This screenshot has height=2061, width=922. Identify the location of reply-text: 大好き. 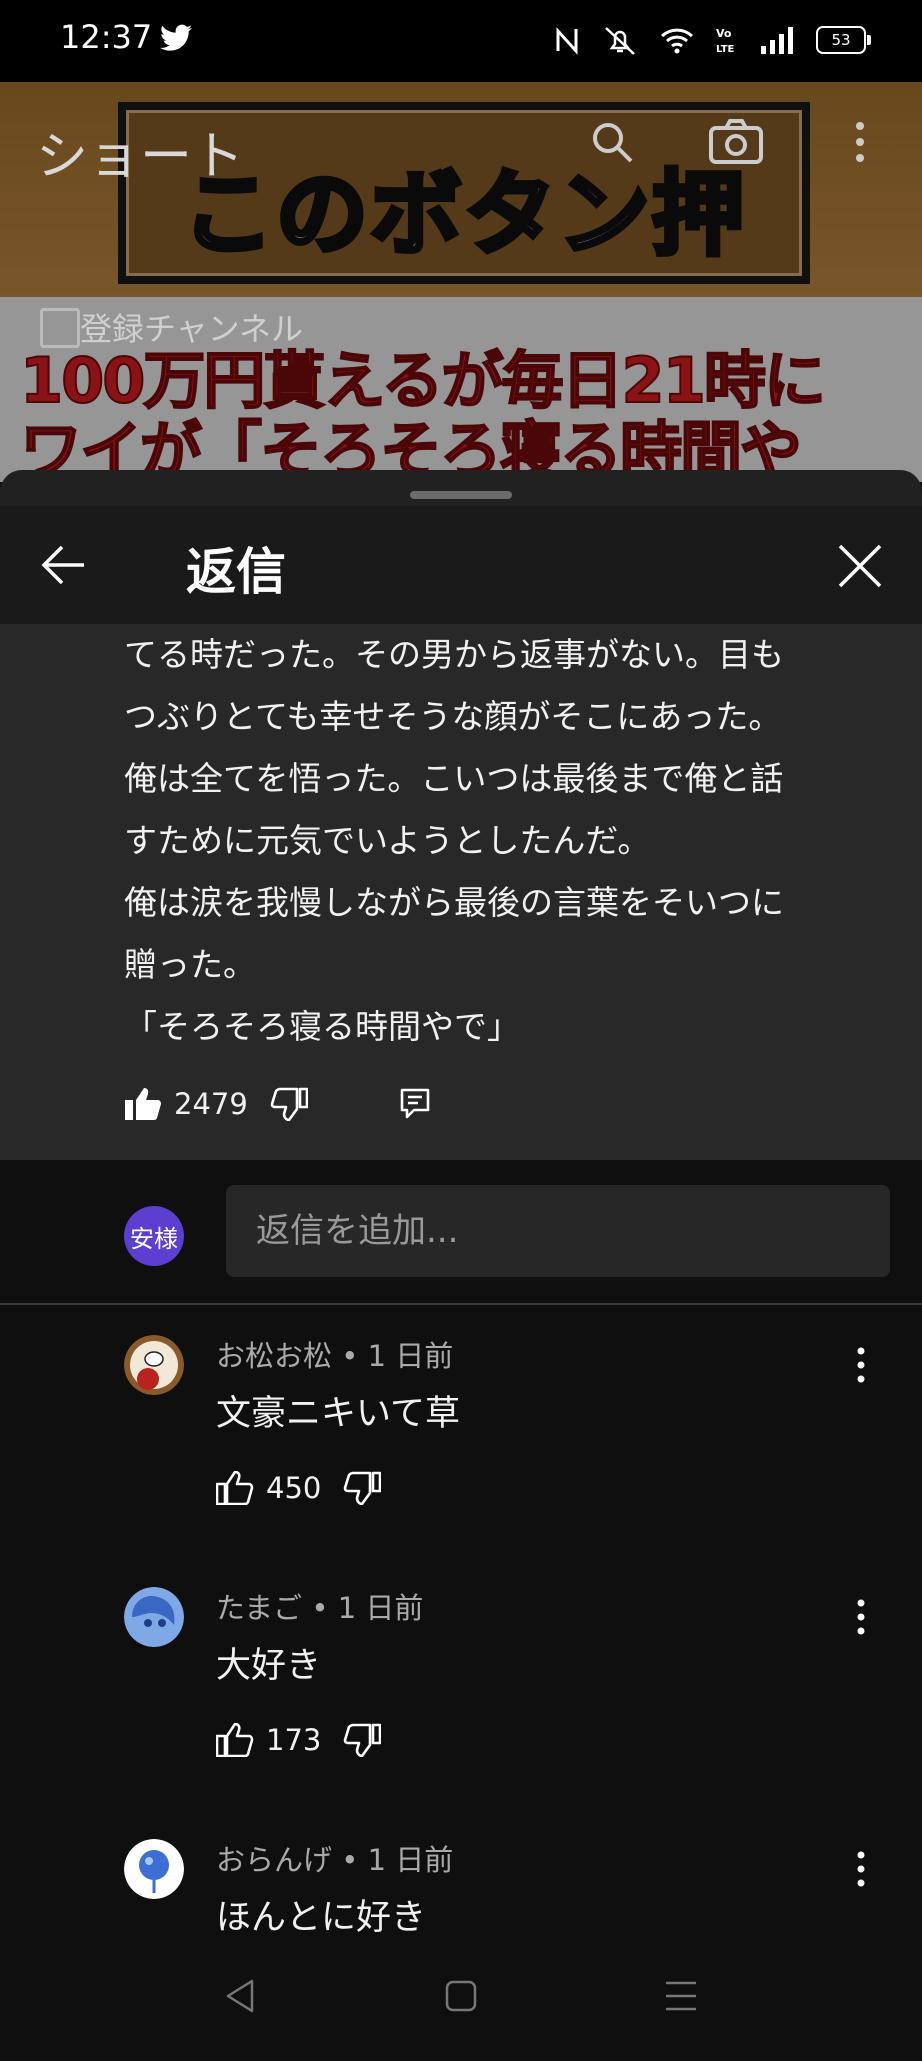
(269, 1666).